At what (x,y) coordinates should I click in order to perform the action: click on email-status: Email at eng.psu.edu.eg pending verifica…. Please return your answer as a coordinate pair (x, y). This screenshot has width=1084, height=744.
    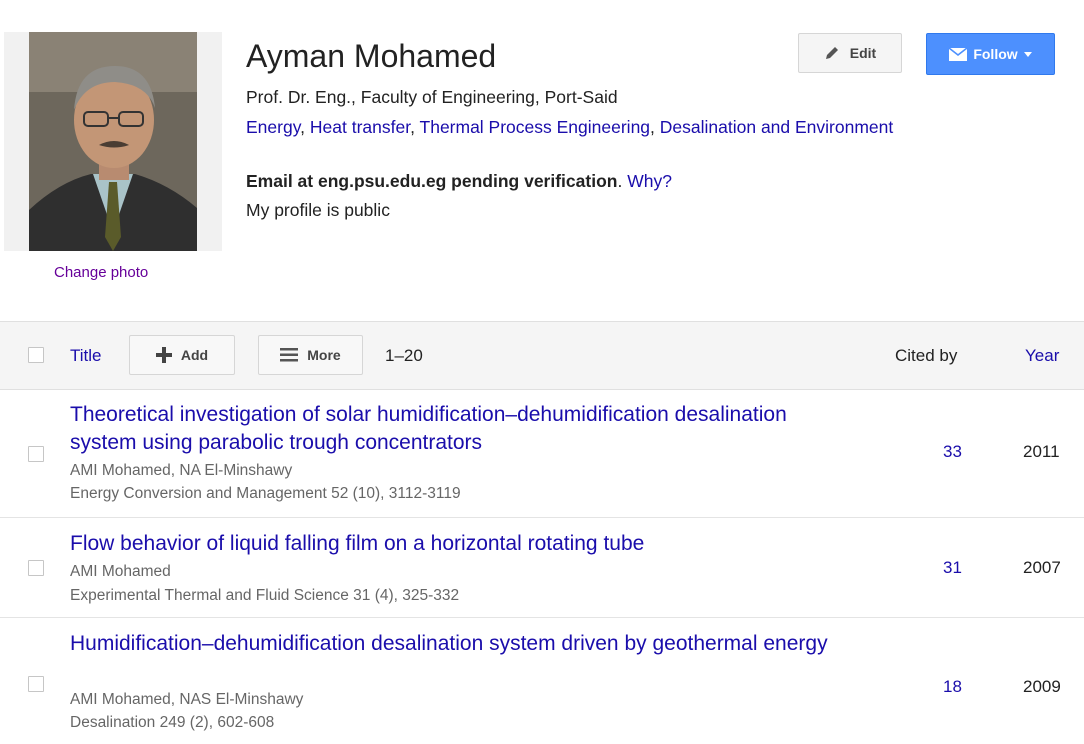
    Looking at the image, I should click on (459, 181).